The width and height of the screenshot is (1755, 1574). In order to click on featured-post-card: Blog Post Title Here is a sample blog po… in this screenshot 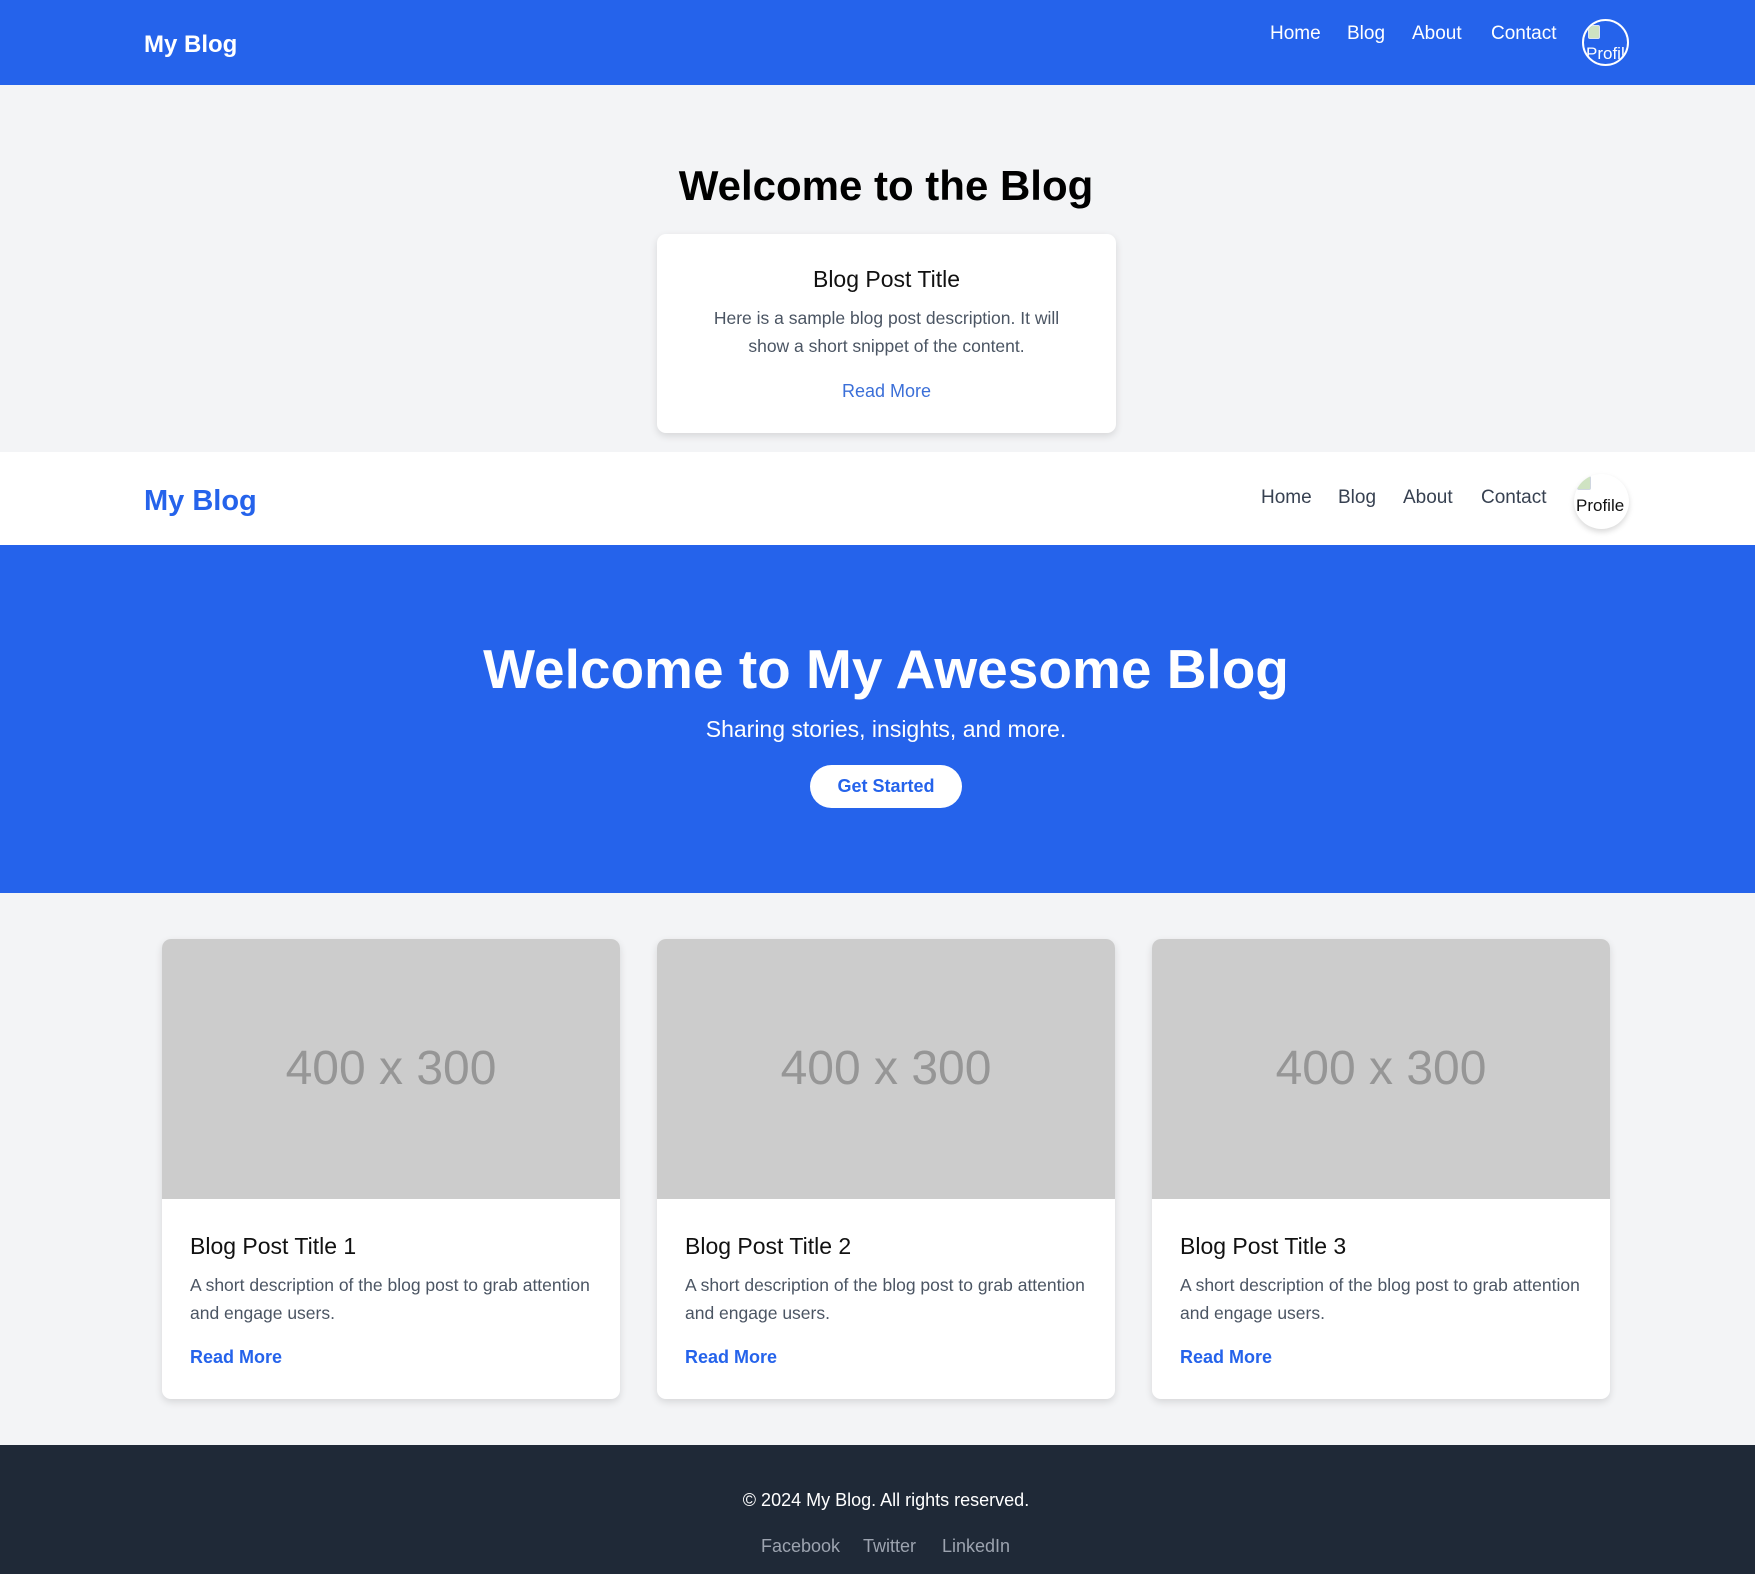, I will do `click(886, 333)`.